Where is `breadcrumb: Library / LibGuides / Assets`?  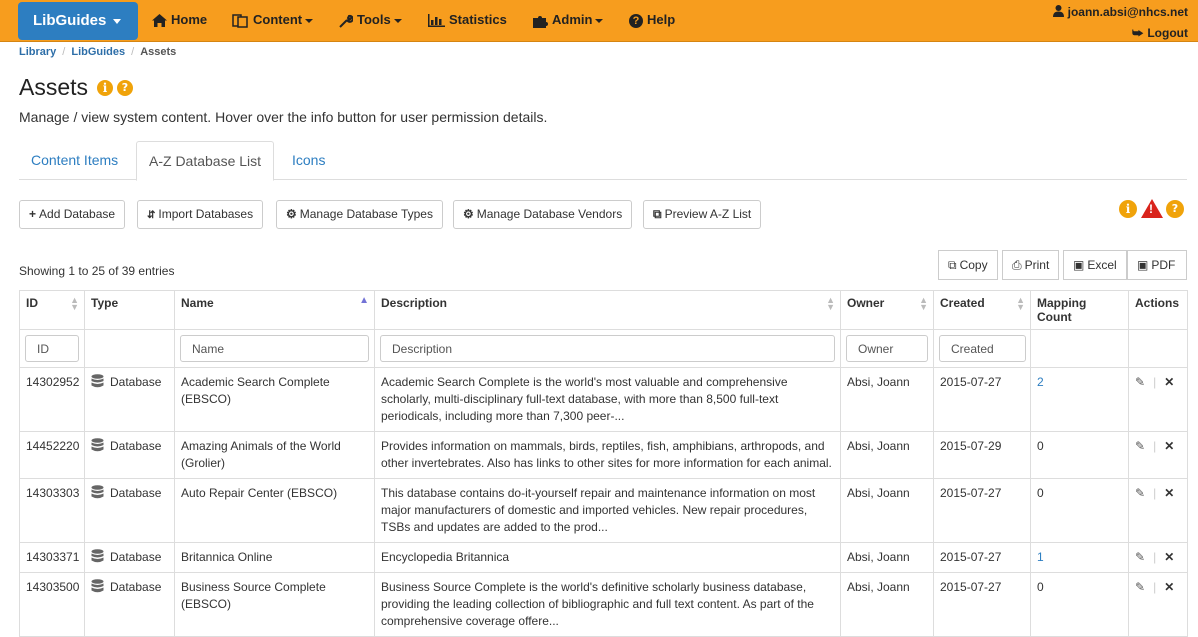 breadcrumb: Library / LibGuides / Assets is located at coordinates (97, 52).